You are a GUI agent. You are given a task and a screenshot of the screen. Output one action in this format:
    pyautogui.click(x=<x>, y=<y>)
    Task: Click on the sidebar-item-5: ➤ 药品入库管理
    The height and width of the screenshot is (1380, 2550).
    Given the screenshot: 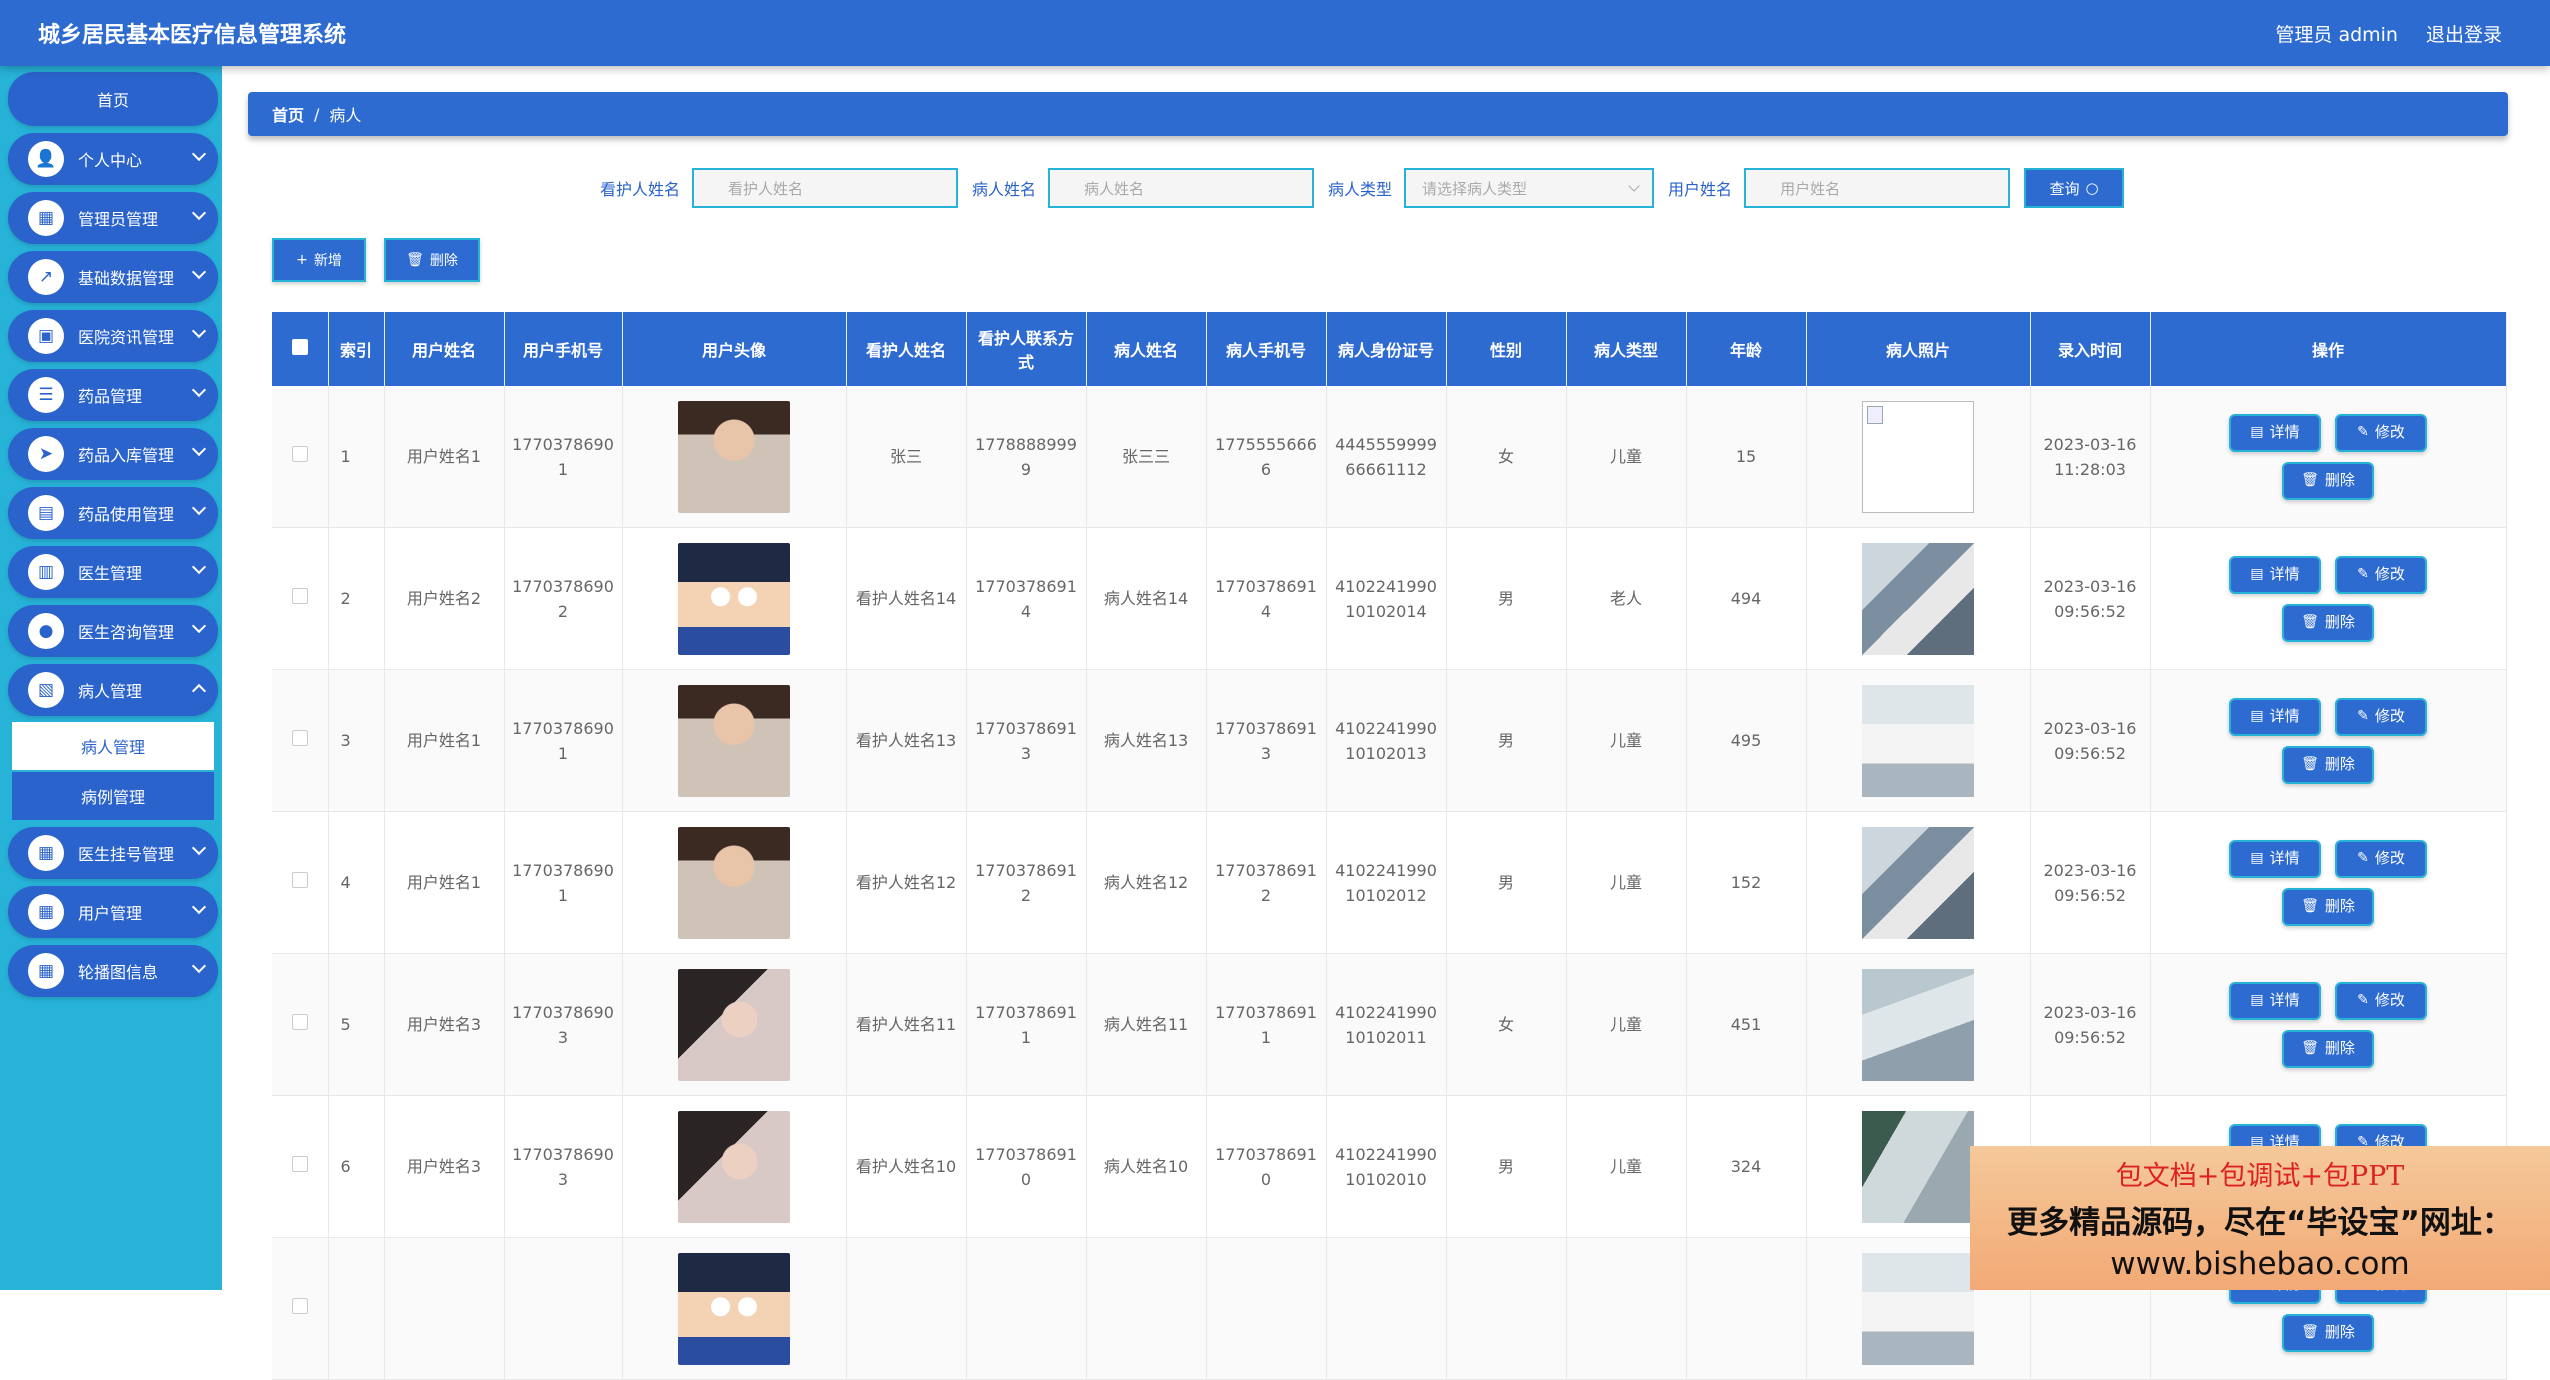 What is the action you would take?
    pyautogui.click(x=113, y=454)
    